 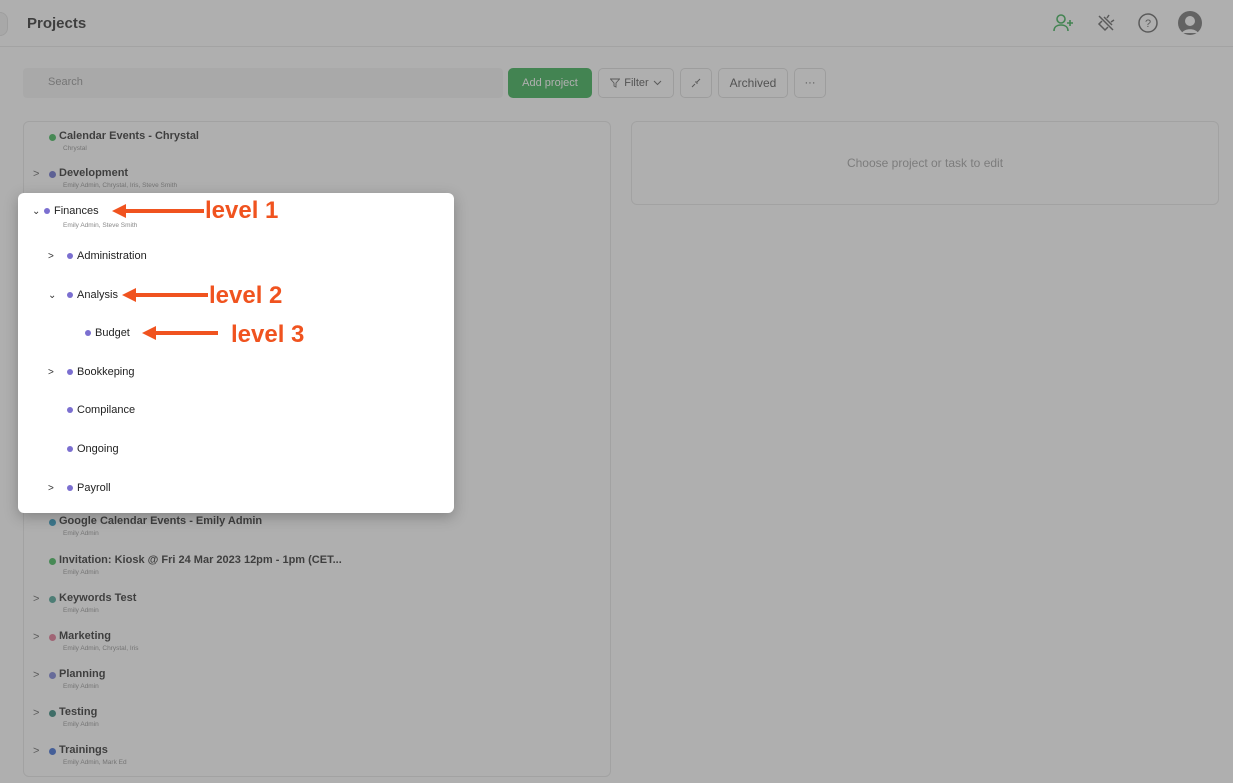 I want to click on tree-node-analysis: ⌄ Analysis, so click(x=83, y=295).